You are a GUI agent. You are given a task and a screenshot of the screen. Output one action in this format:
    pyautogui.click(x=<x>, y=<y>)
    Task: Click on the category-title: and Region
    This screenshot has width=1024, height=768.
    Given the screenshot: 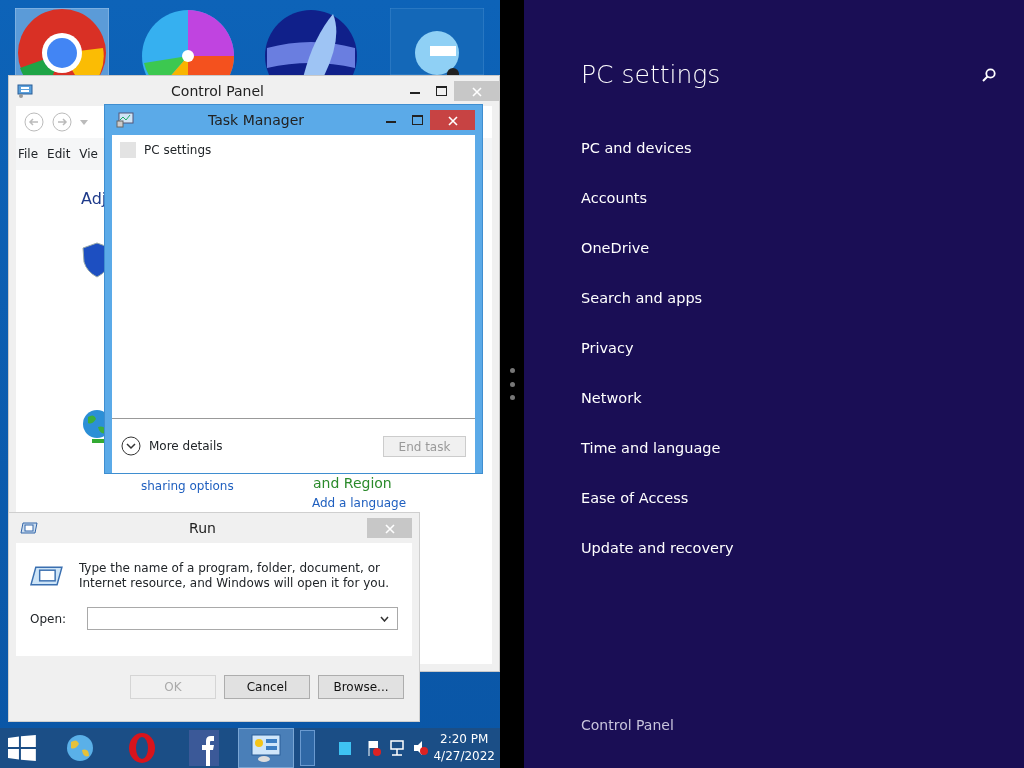 What is the action you would take?
    pyautogui.click(x=352, y=483)
    